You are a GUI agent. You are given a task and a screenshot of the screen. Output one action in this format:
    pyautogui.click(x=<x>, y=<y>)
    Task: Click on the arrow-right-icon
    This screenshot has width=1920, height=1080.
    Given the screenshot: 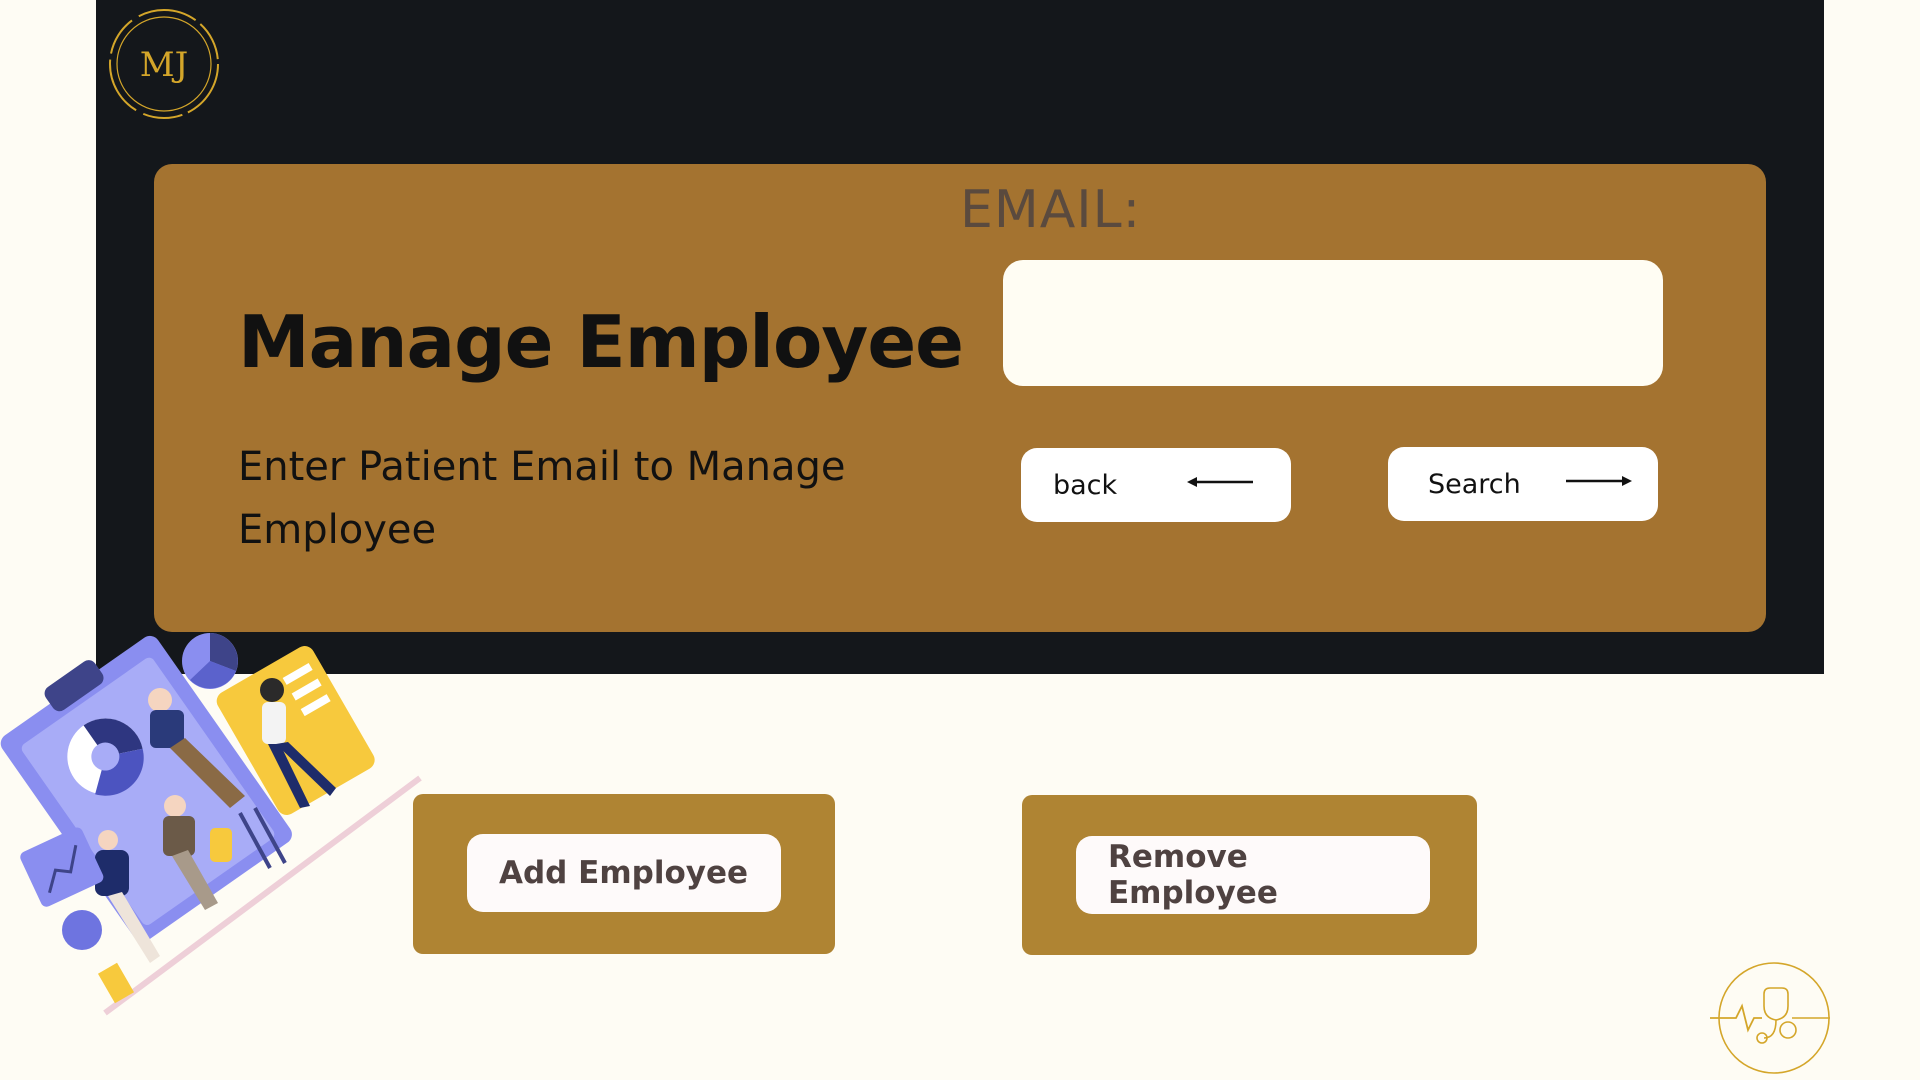 What is the action you would take?
    pyautogui.click(x=1599, y=481)
    